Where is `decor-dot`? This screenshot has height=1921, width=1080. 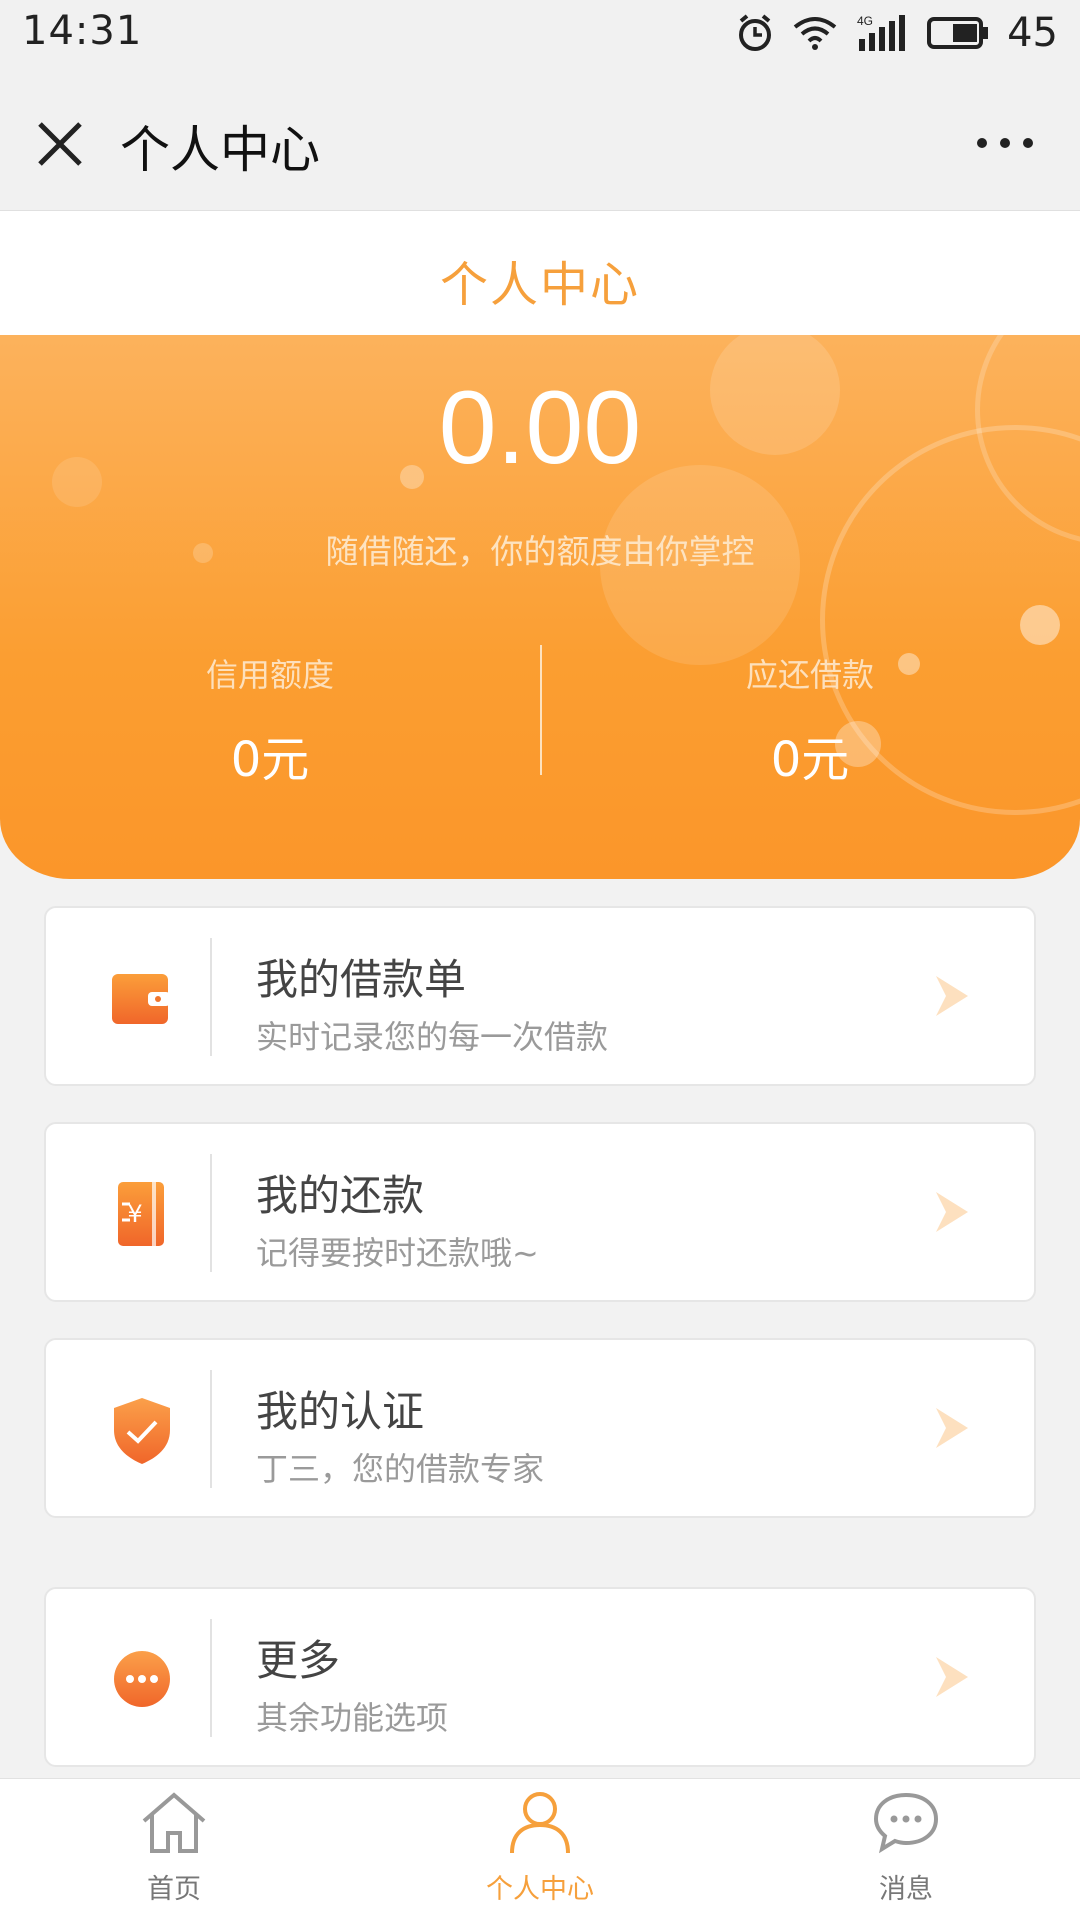
decor-dot is located at coordinates (1040, 625).